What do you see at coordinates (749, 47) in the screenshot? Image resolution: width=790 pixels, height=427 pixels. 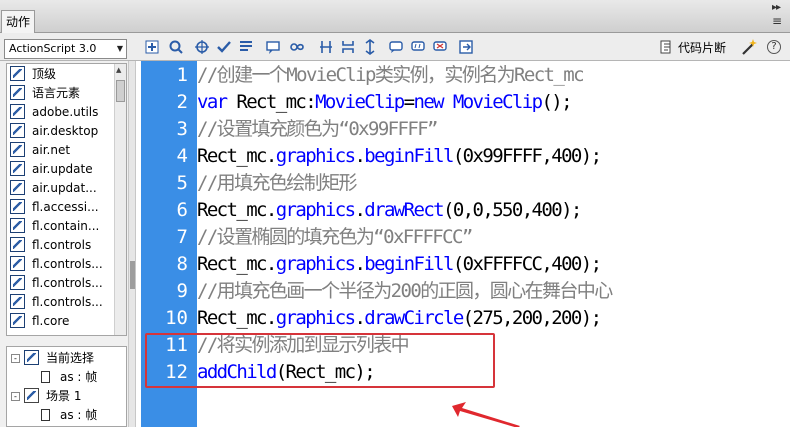 I see `wand-icon` at bounding box center [749, 47].